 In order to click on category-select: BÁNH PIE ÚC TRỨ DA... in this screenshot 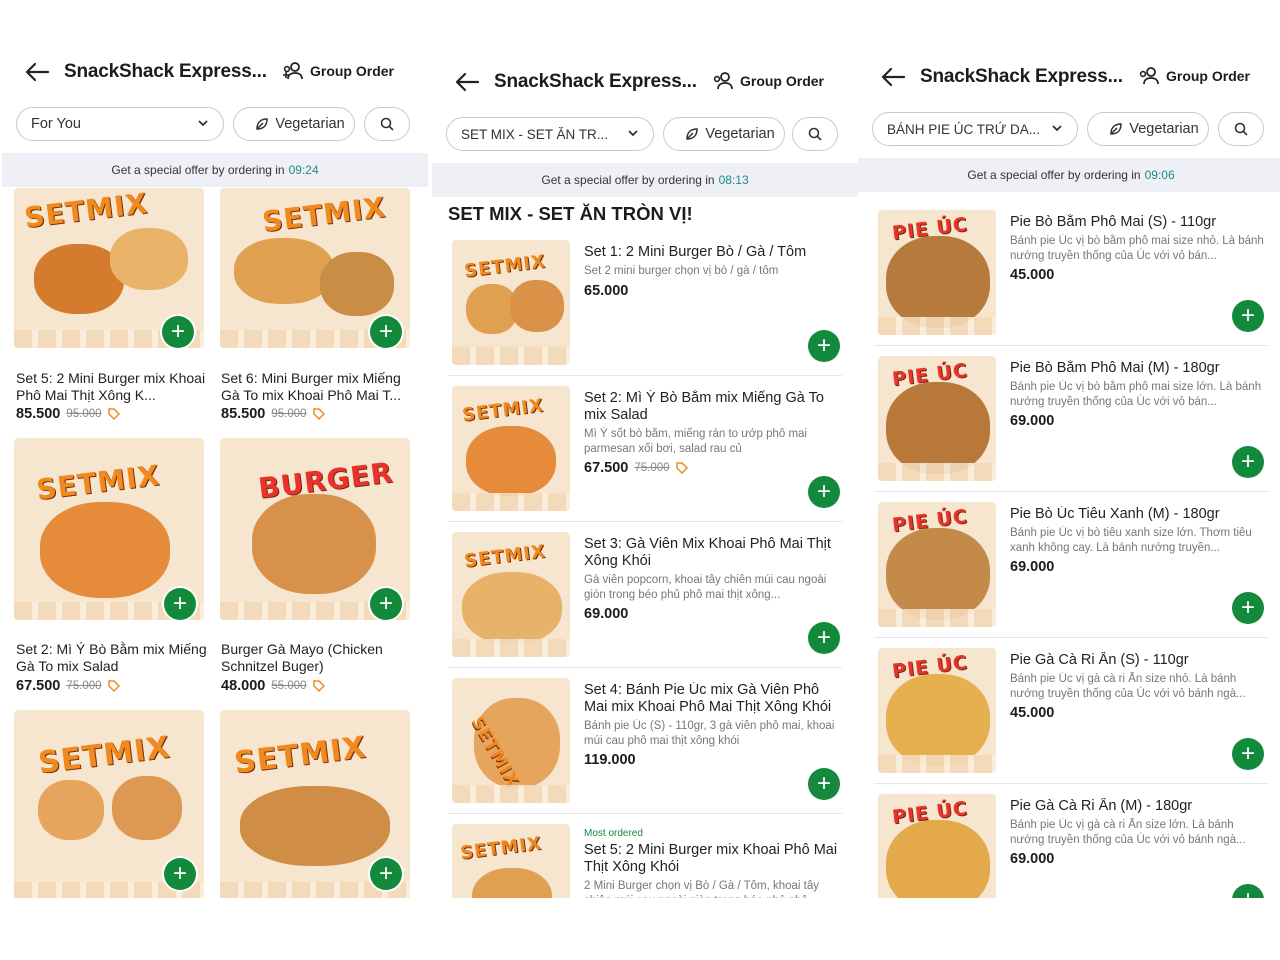, I will do `click(975, 129)`.